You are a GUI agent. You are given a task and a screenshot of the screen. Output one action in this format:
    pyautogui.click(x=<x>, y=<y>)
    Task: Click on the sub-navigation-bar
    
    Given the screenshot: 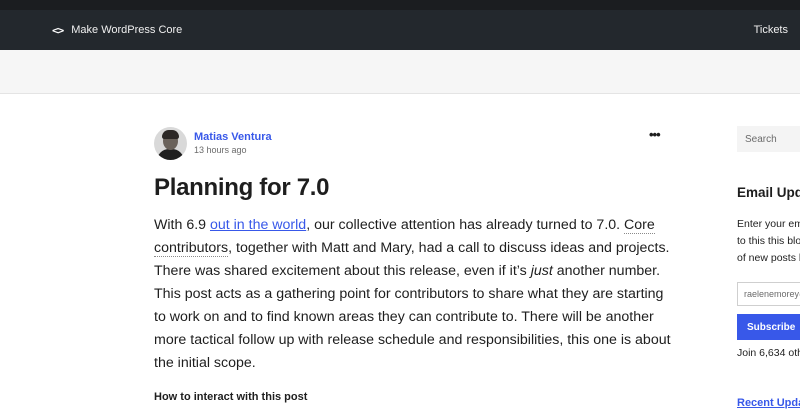 What is the action you would take?
    pyautogui.click(x=400, y=72)
    